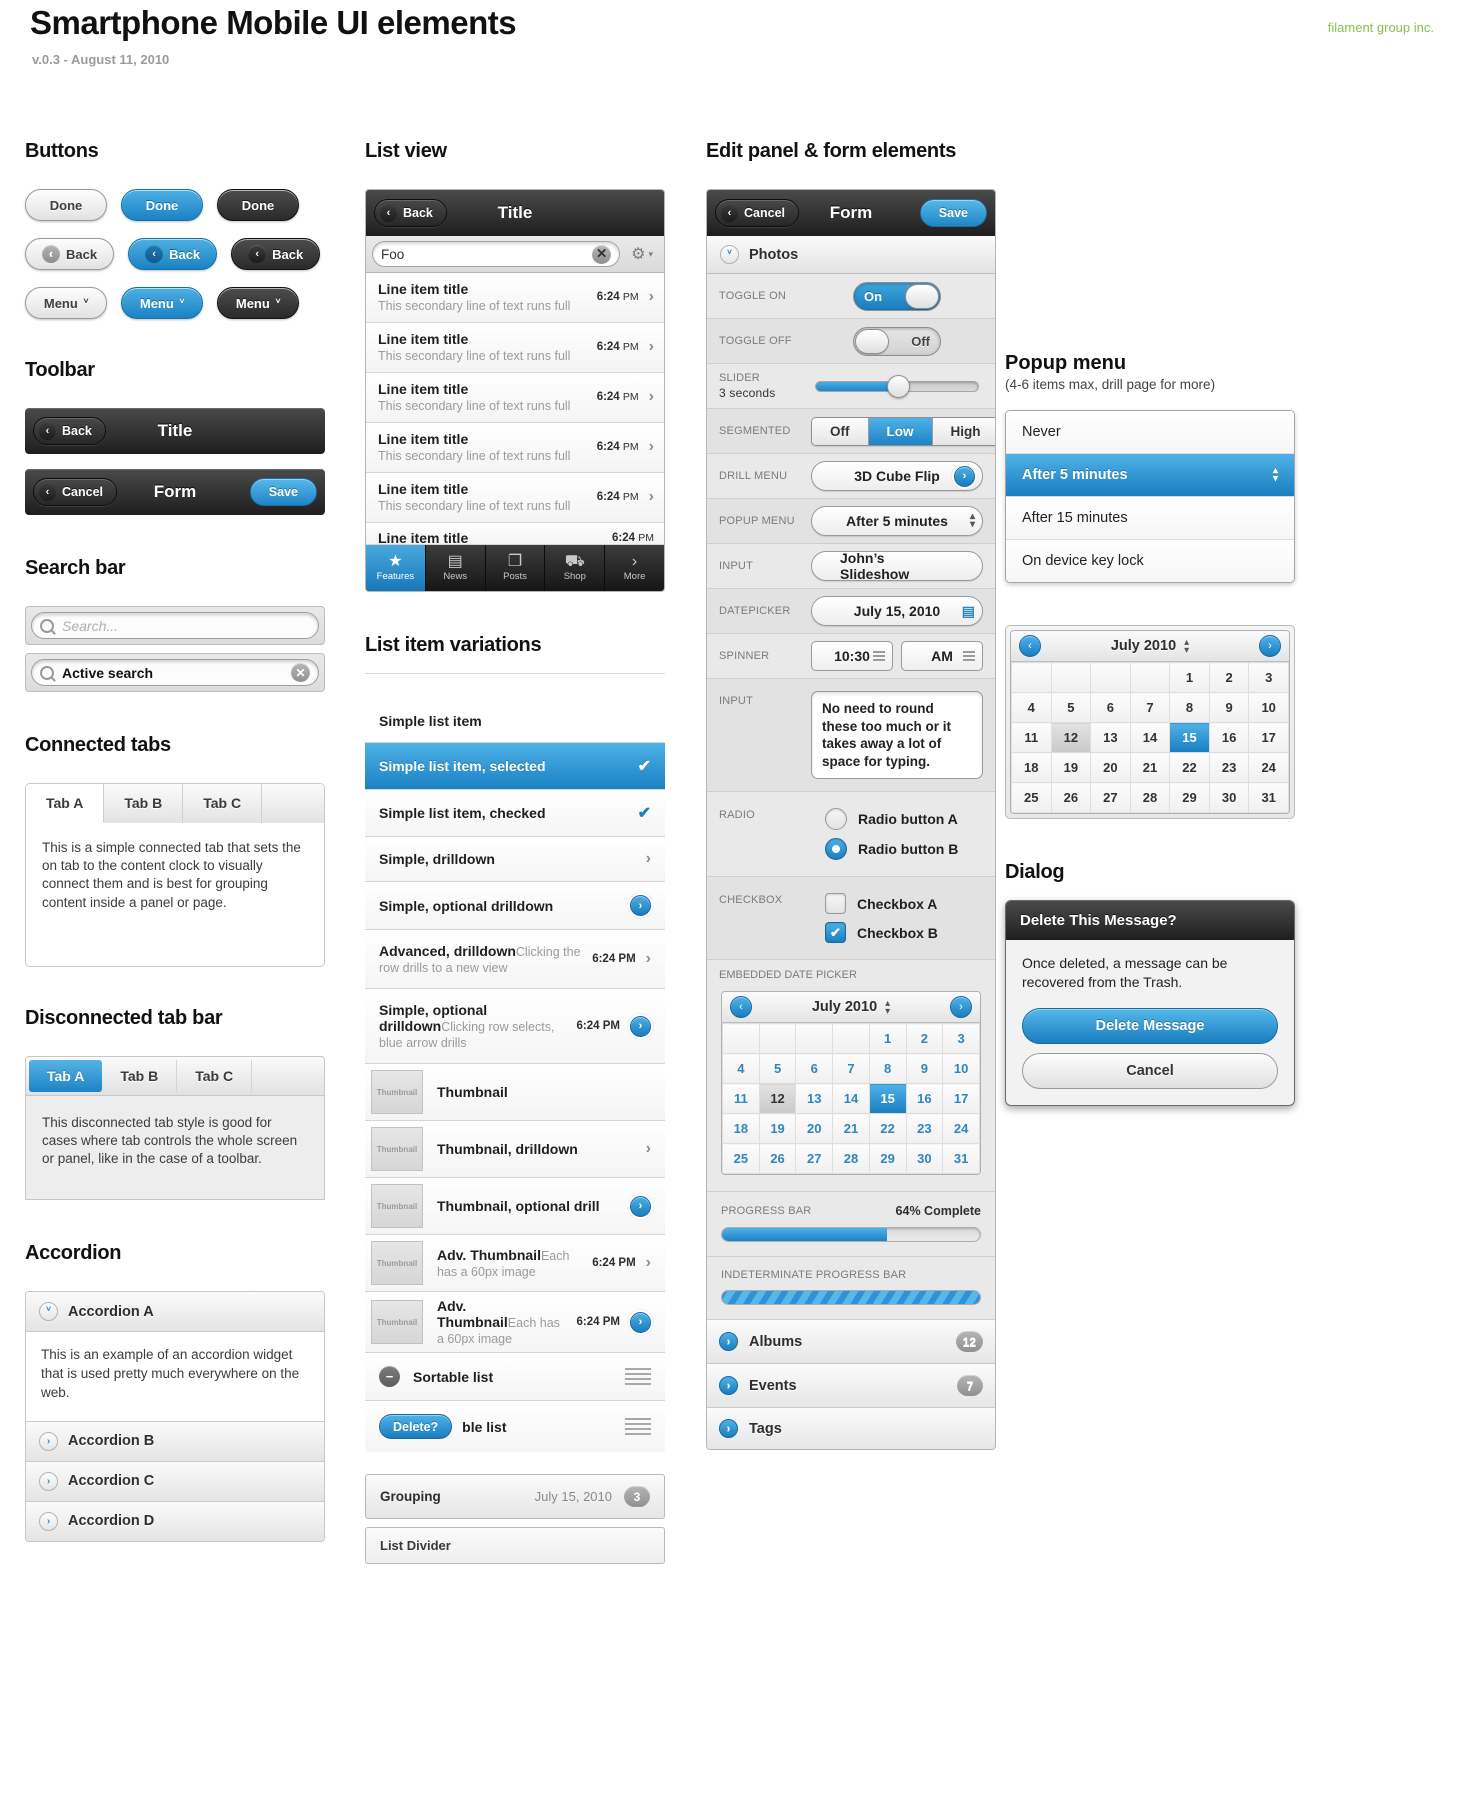 This screenshot has width=1469, height=1805. I want to click on calendar-icon: ▤, so click(968, 611).